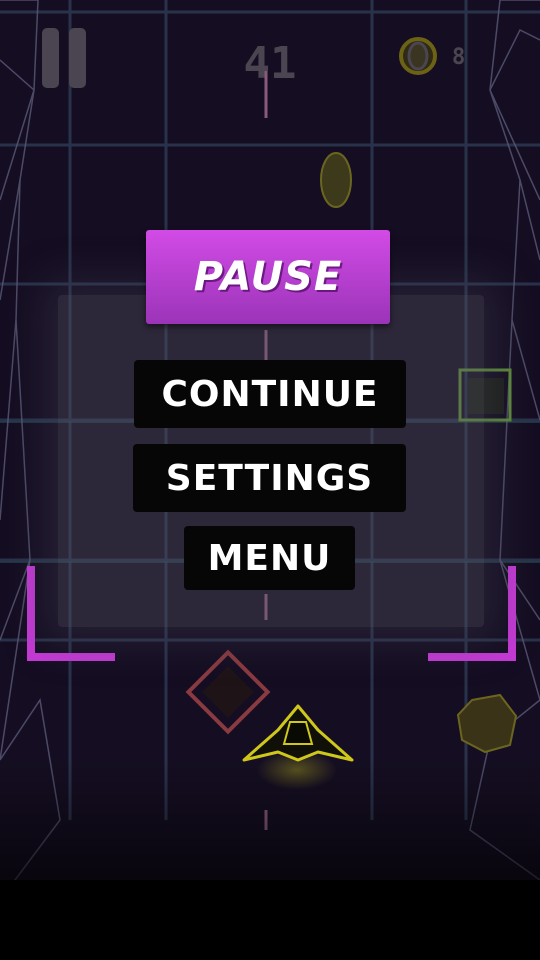 This screenshot has width=540, height=960. Describe the element at coordinates (269, 478) in the screenshot. I see `settings-button: SETTINGS` at that location.